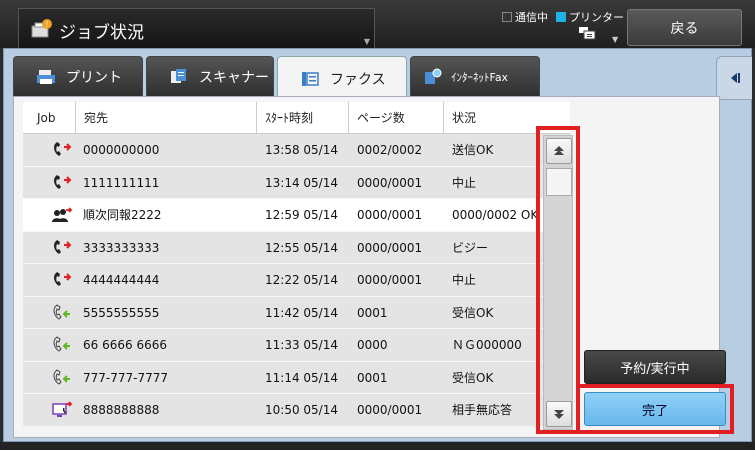 This screenshot has height=450, width=755. Describe the element at coordinates (310, 78) in the screenshot. I see `fax-icon` at that location.